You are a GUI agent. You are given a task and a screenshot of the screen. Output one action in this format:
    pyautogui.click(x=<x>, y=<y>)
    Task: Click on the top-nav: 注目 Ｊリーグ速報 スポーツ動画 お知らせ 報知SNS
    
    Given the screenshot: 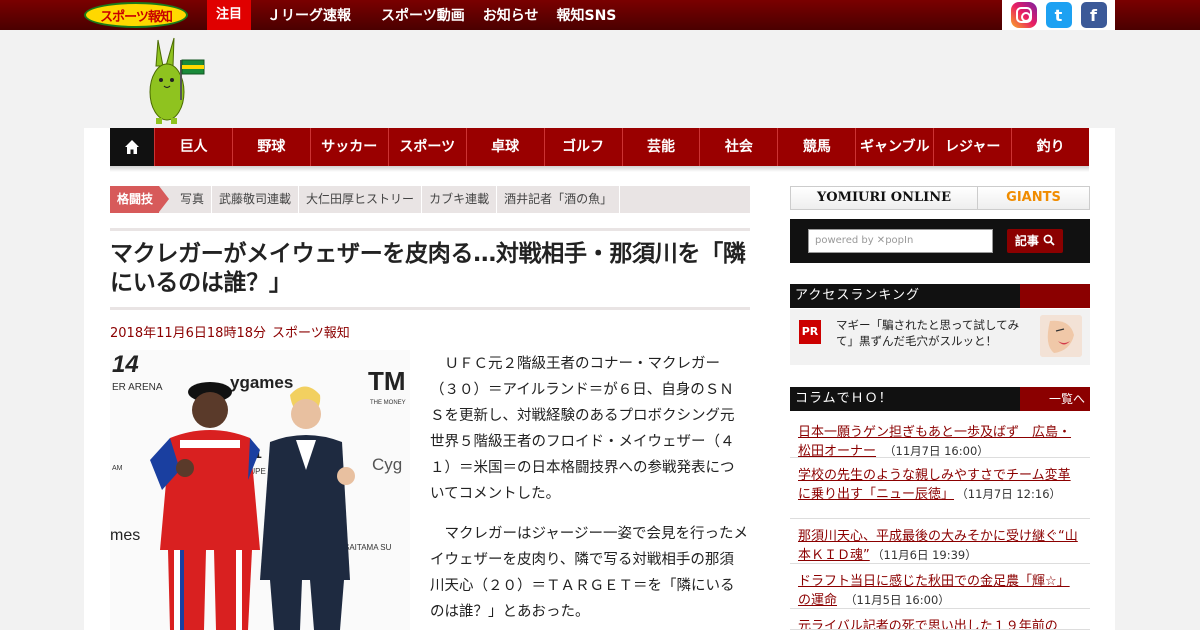 What is the action you would take?
    pyautogui.click(x=411, y=15)
    